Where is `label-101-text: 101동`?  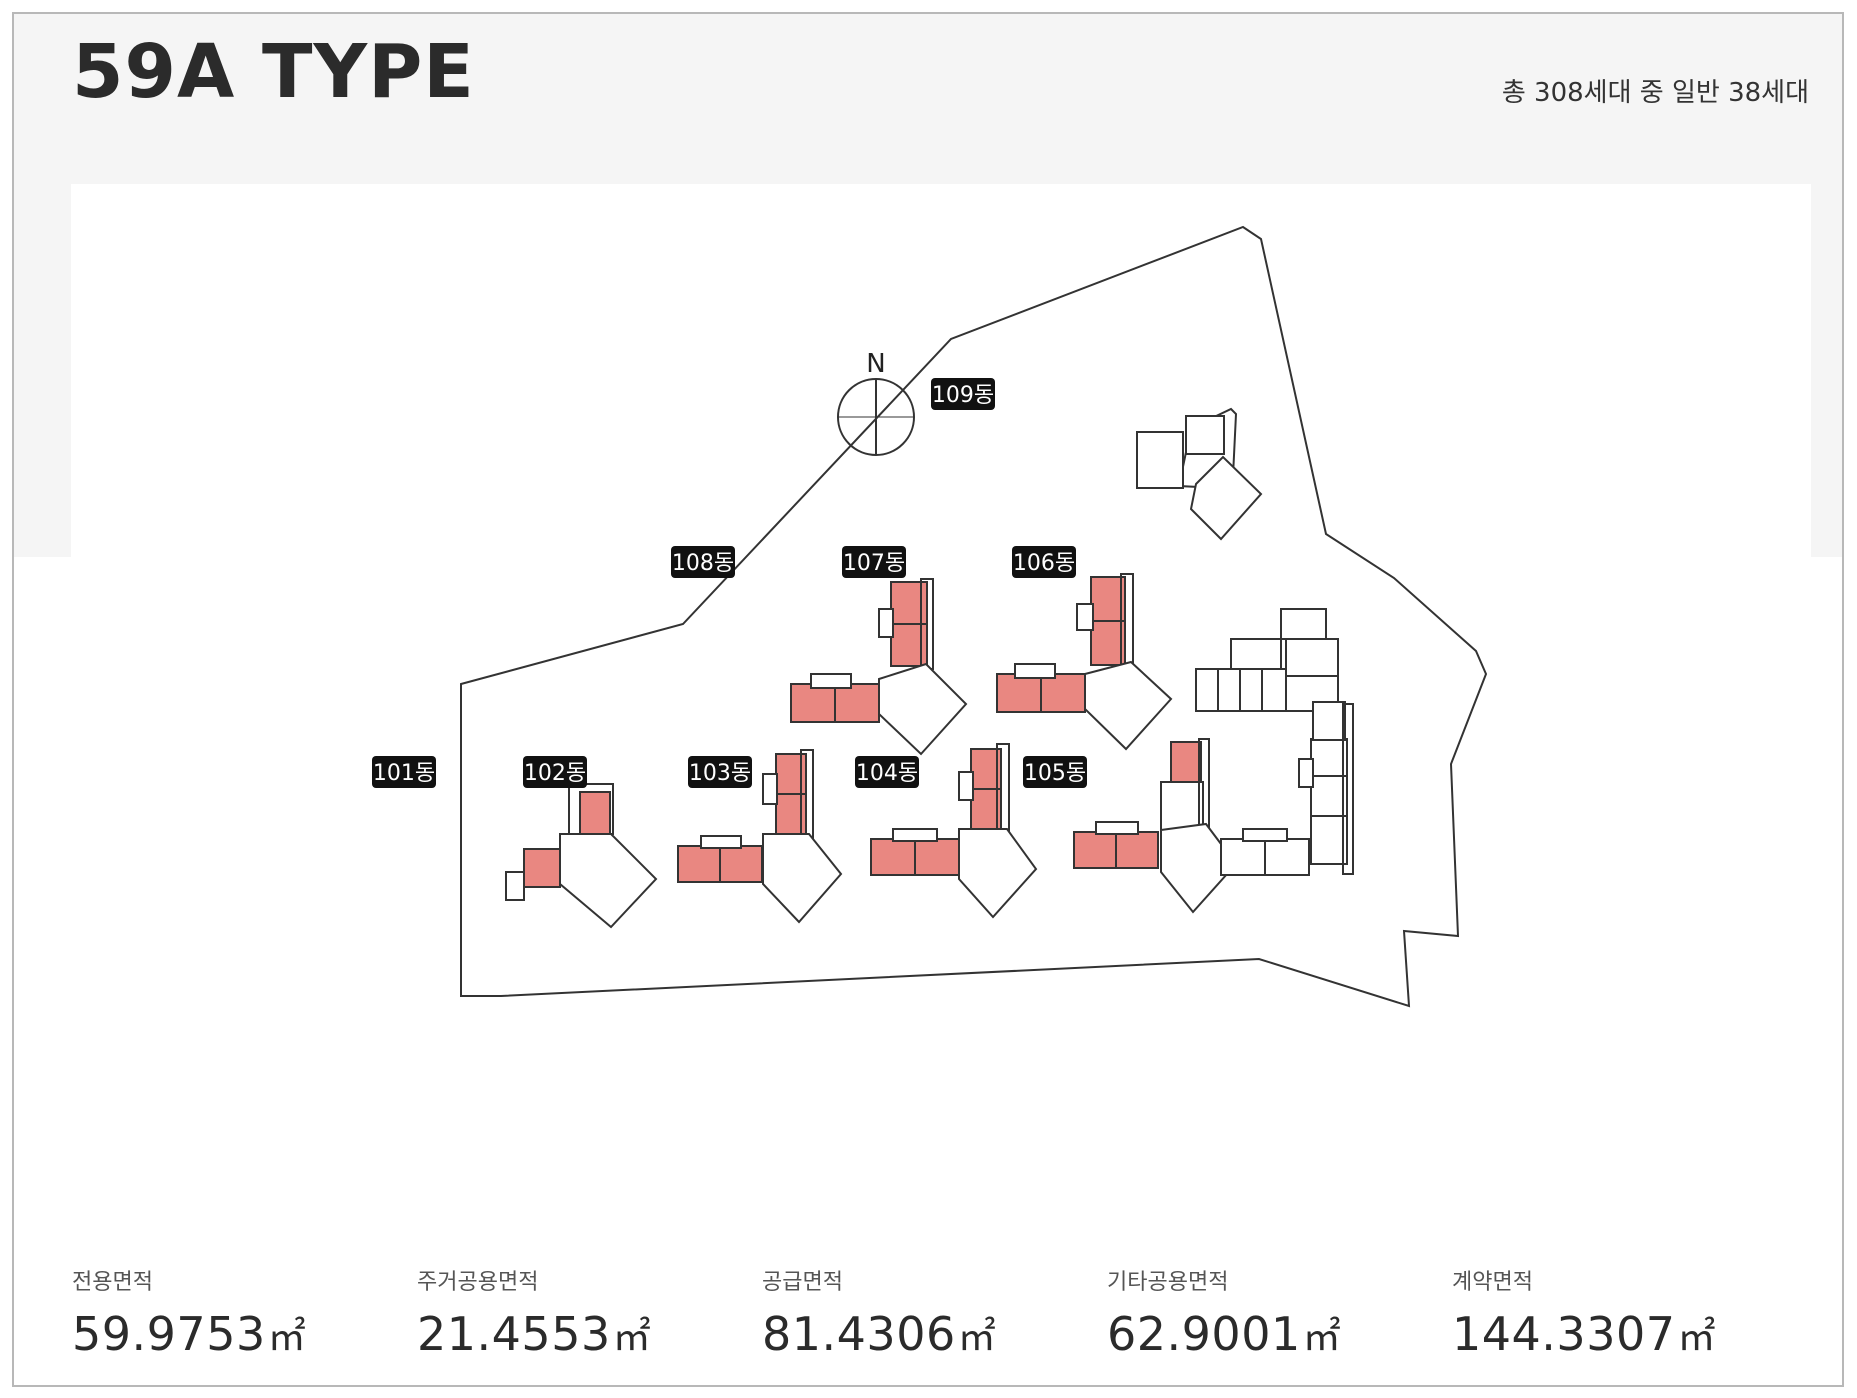 label-101-text: 101동 is located at coordinates (404, 773).